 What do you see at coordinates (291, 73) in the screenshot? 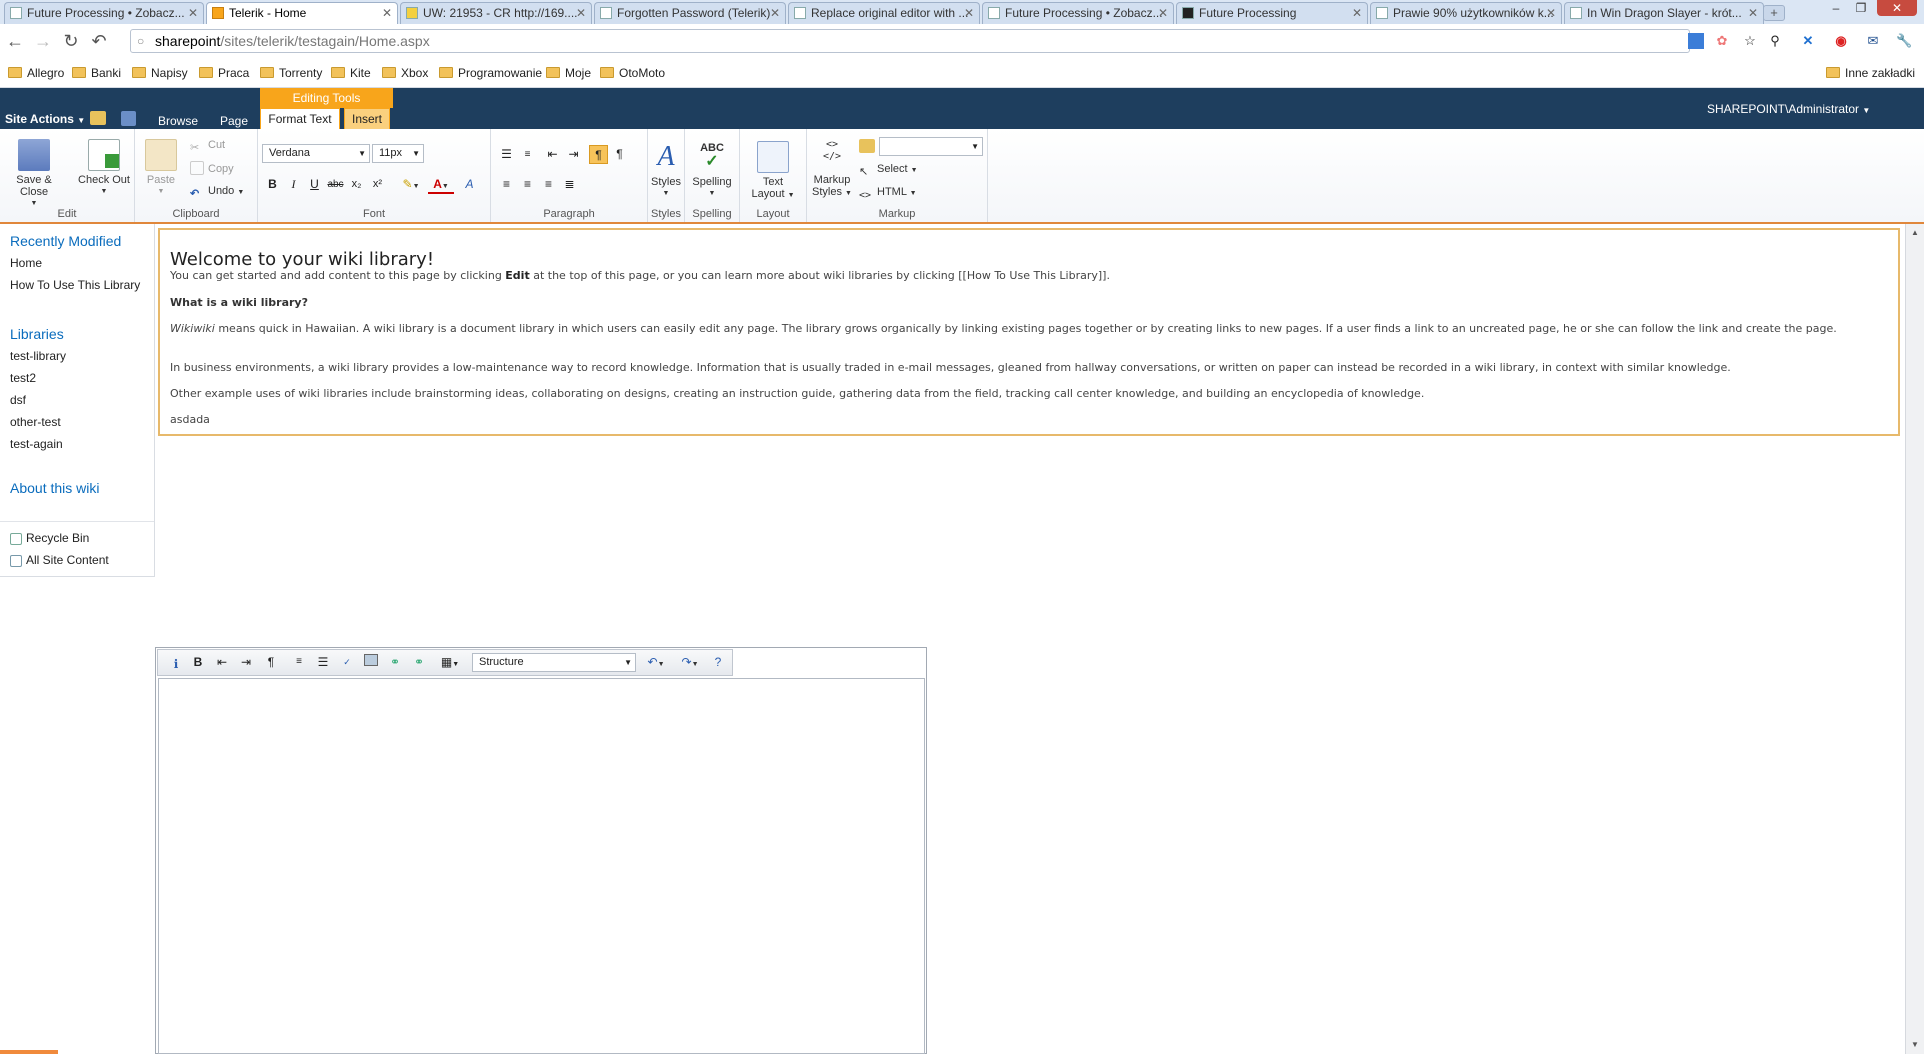
I see `bookmark-folder: Torrenty` at bounding box center [291, 73].